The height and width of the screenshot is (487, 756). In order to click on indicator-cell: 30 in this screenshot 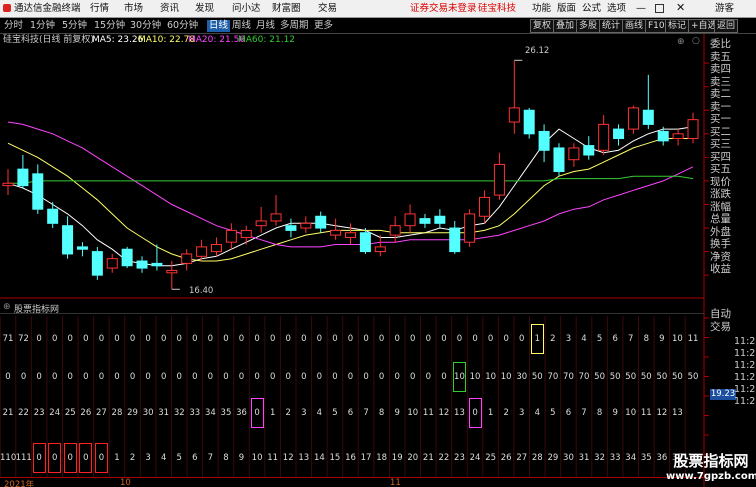, I will do `click(522, 377)`.